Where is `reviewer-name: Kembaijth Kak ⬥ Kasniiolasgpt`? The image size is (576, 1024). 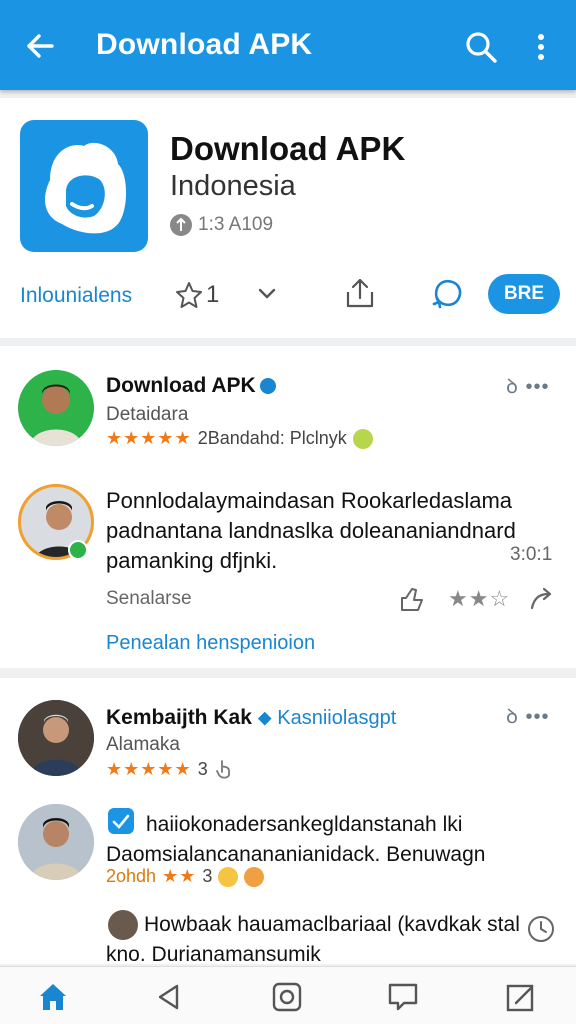
reviewer-name: Kembaijth Kak ⬥ Kasniiolasgpt is located at coordinates (251, 718).